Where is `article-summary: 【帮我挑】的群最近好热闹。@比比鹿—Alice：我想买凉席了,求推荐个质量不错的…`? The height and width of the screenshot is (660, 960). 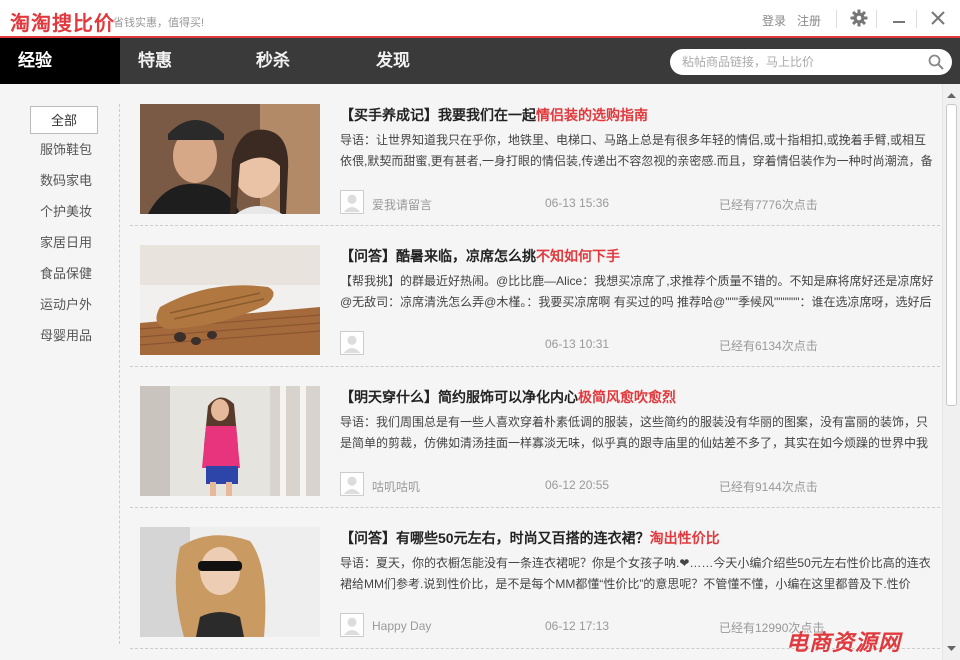 article-summary: 【帮我挑】的群最近好热闹。@比比鹿—Alice：我想买凉席了,求推荐个质量不错的… is located at coordinates (637, 291).